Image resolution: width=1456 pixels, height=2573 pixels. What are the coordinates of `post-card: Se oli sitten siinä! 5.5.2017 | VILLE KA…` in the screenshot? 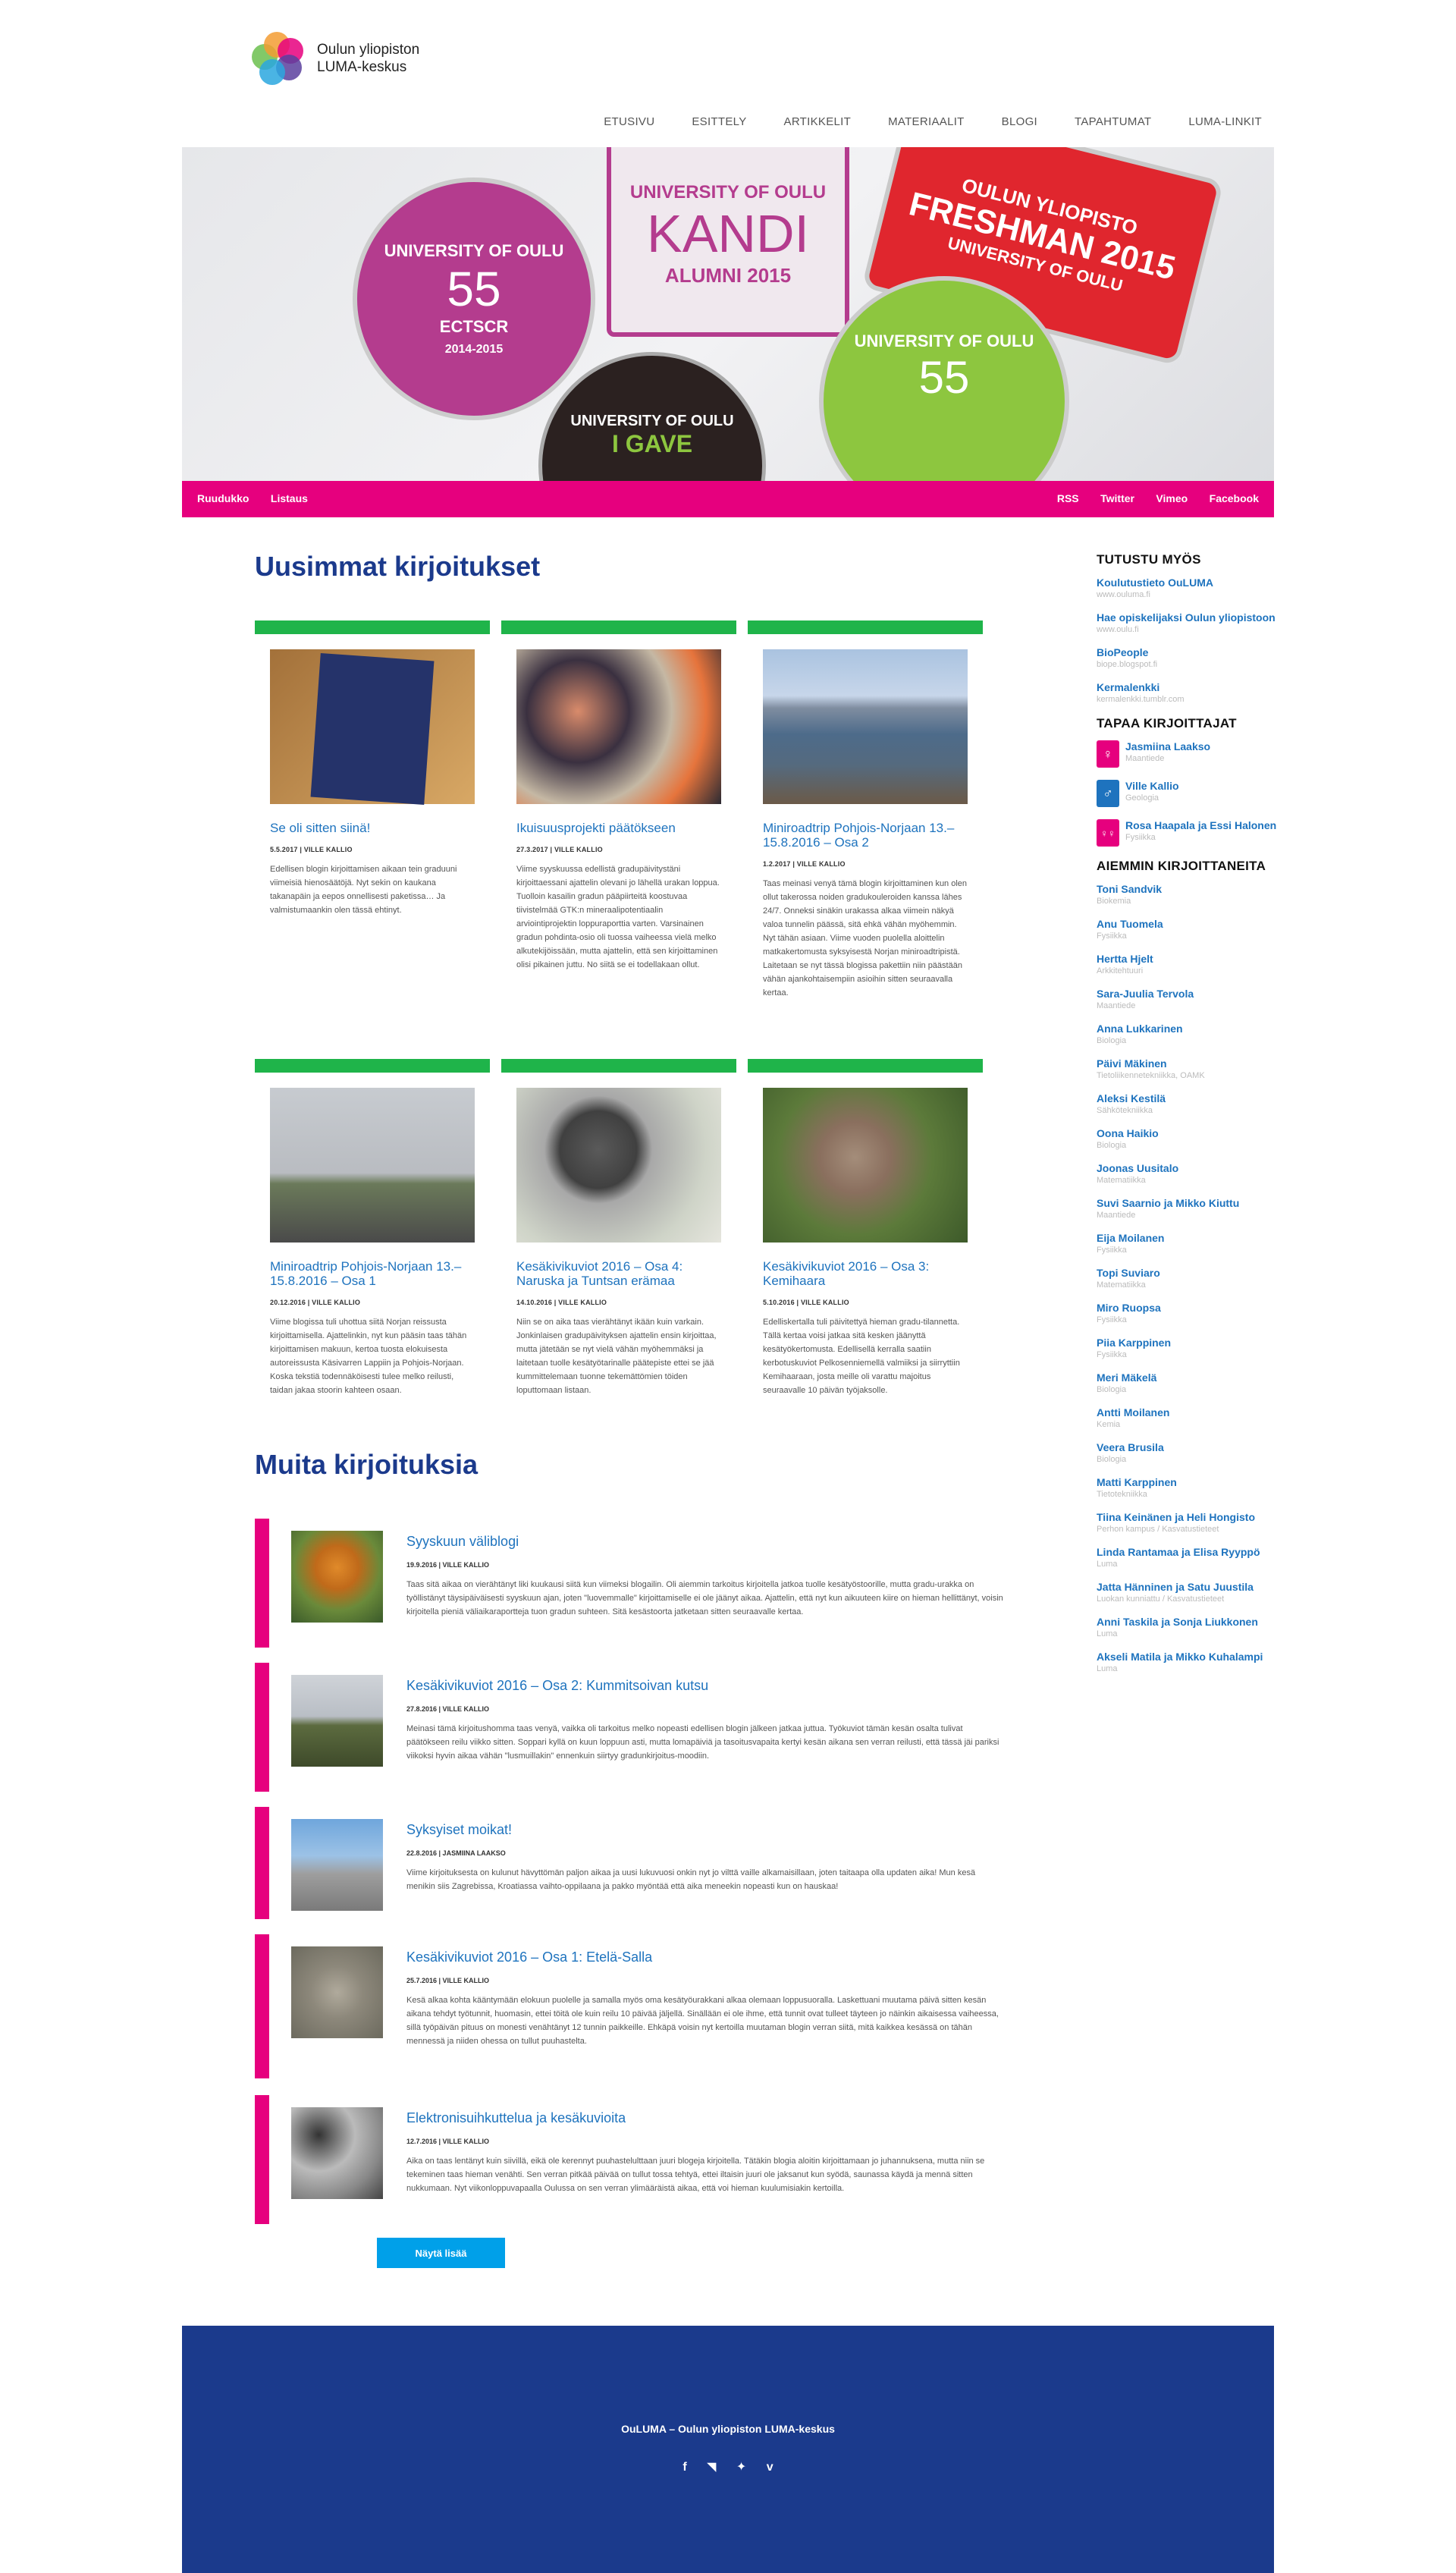 It's located at (372, 769).